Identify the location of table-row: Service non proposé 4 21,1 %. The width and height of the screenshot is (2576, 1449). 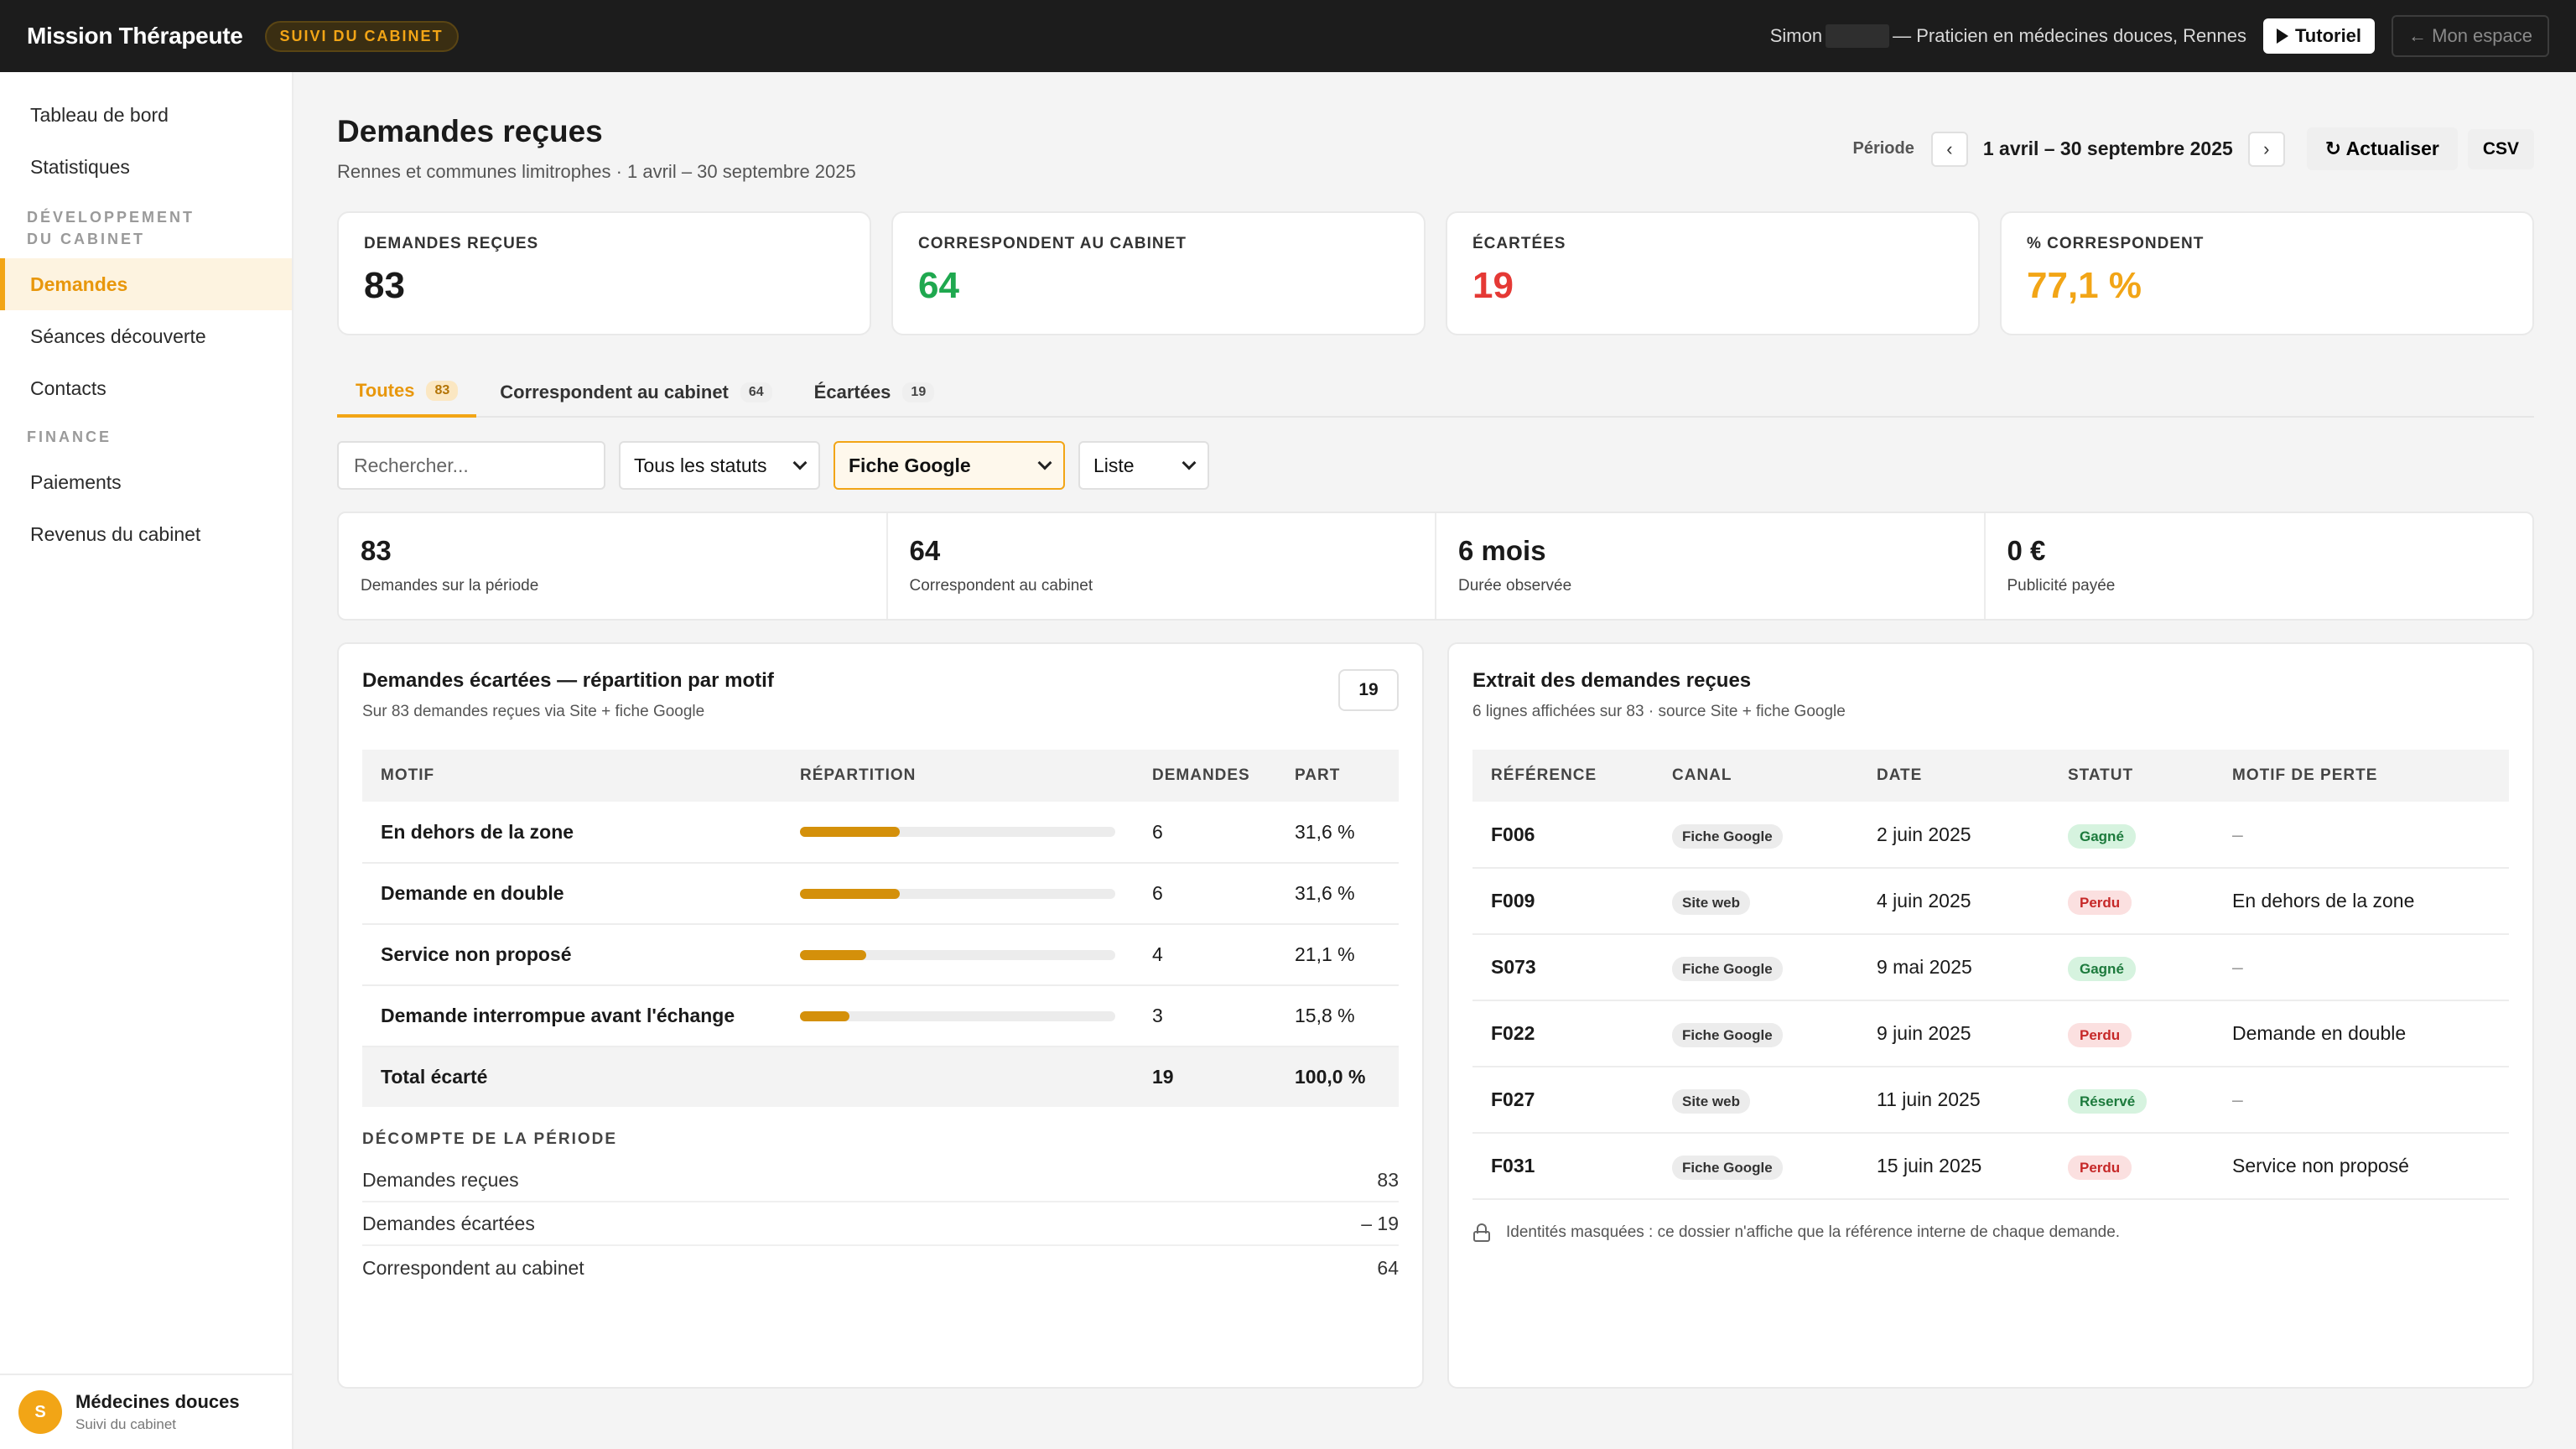
(880, 955).